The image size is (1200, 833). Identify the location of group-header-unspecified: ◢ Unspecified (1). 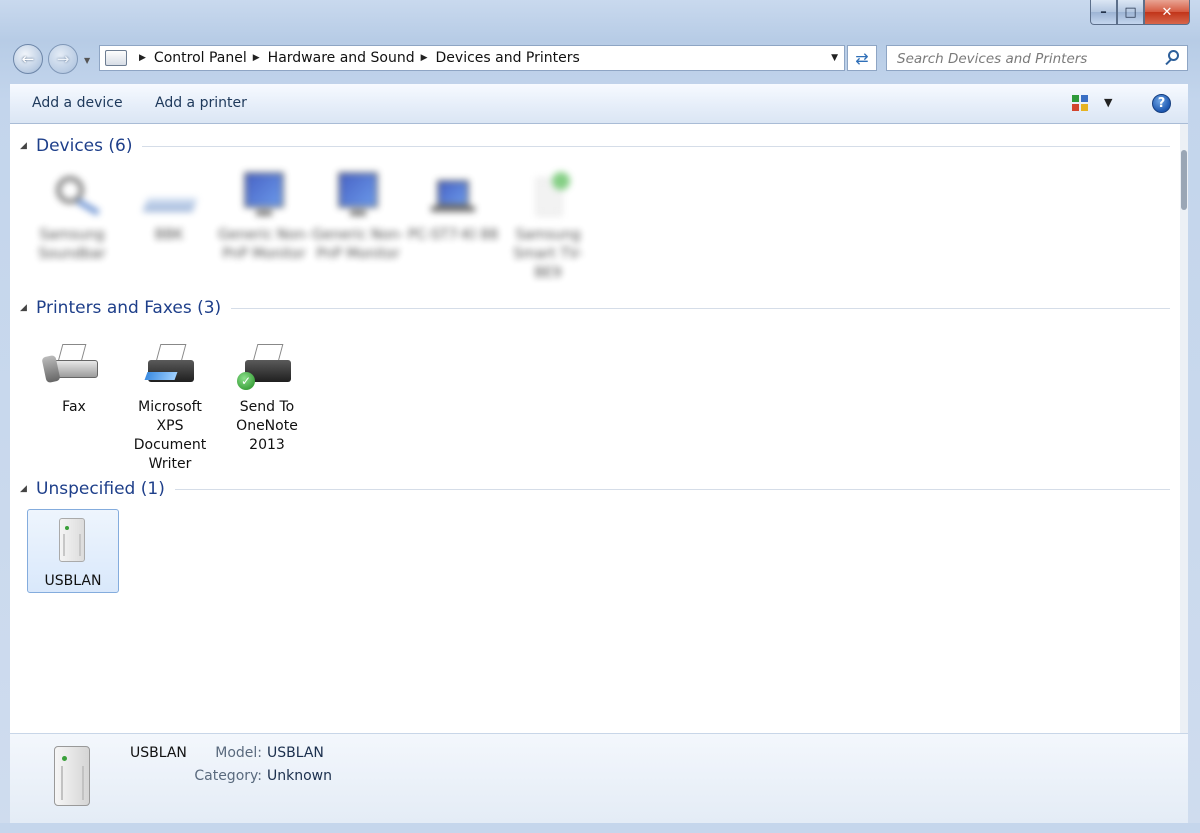
(600, 489).